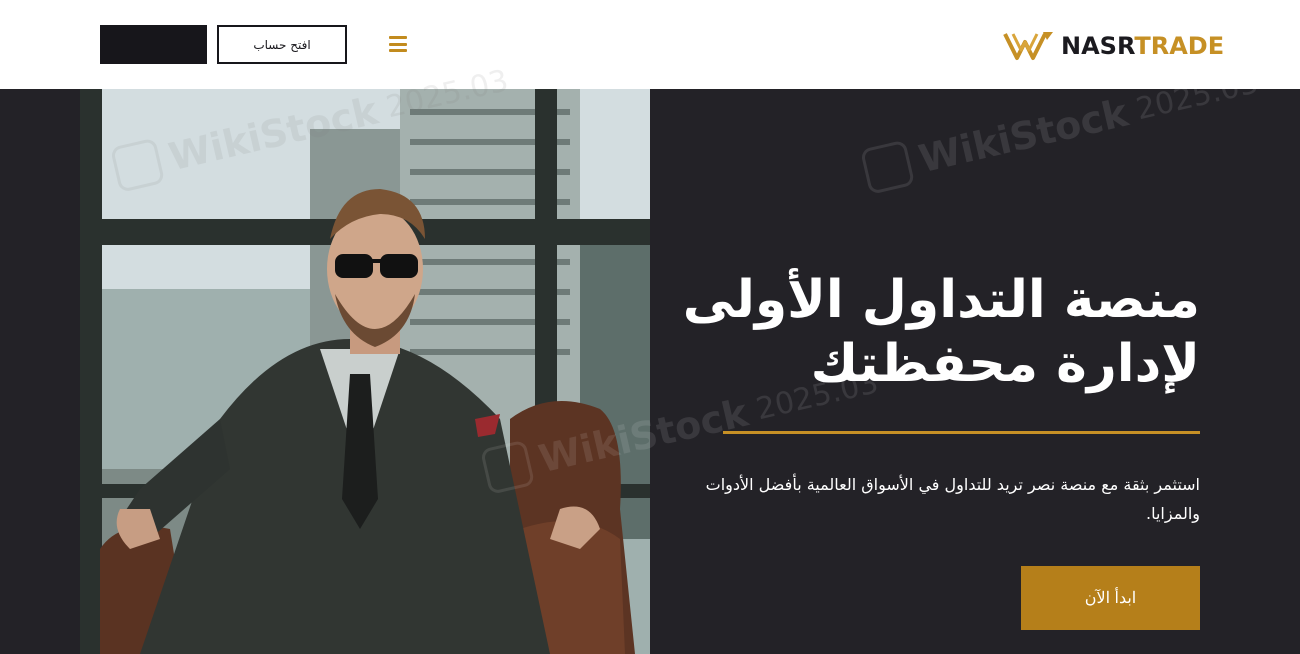 This screenshot has width=1300, height=654. I want to click on title-divider, so click(961, 432).